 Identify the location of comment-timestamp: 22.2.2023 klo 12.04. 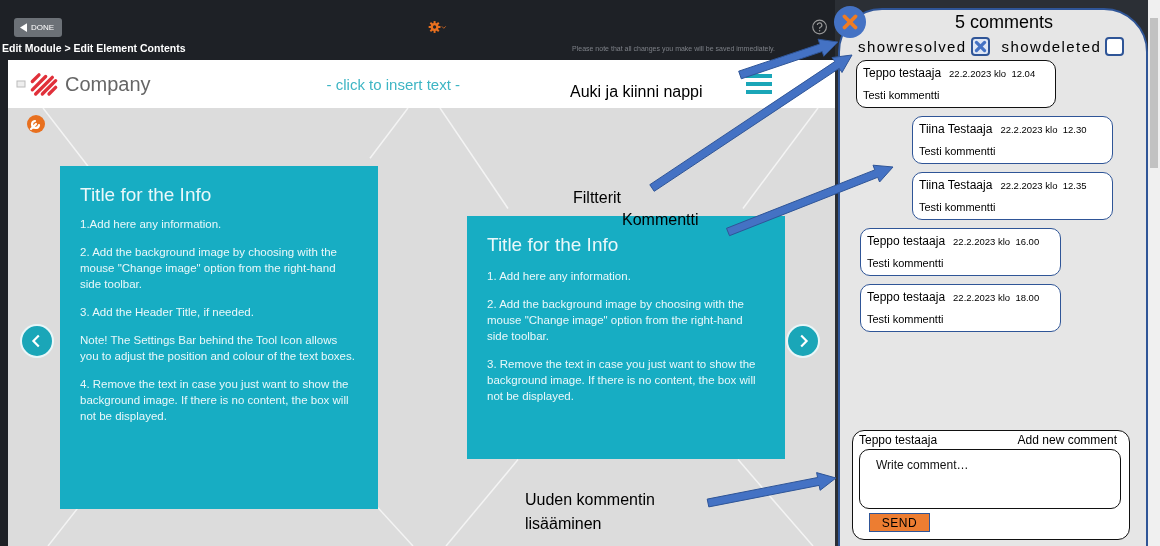
(992, 73).